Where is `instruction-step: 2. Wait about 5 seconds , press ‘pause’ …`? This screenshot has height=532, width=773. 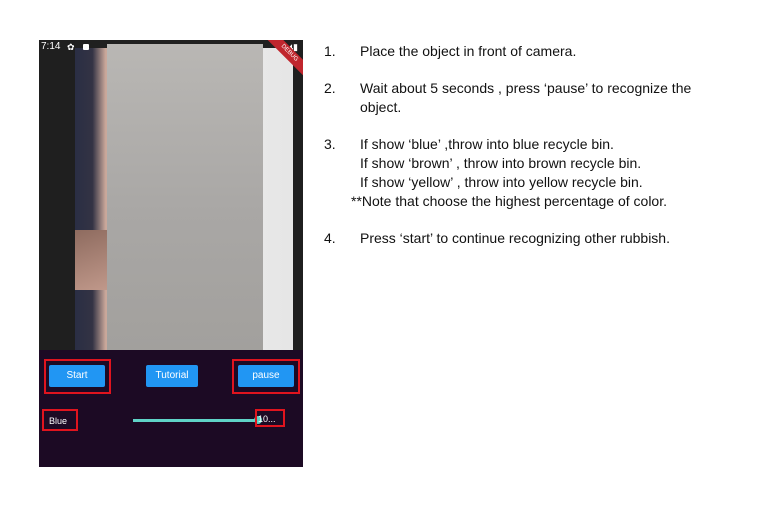
instruction-step: 2. Wait about 5 seconds , press ‘pause’ … is located at coordinates (544, 98).